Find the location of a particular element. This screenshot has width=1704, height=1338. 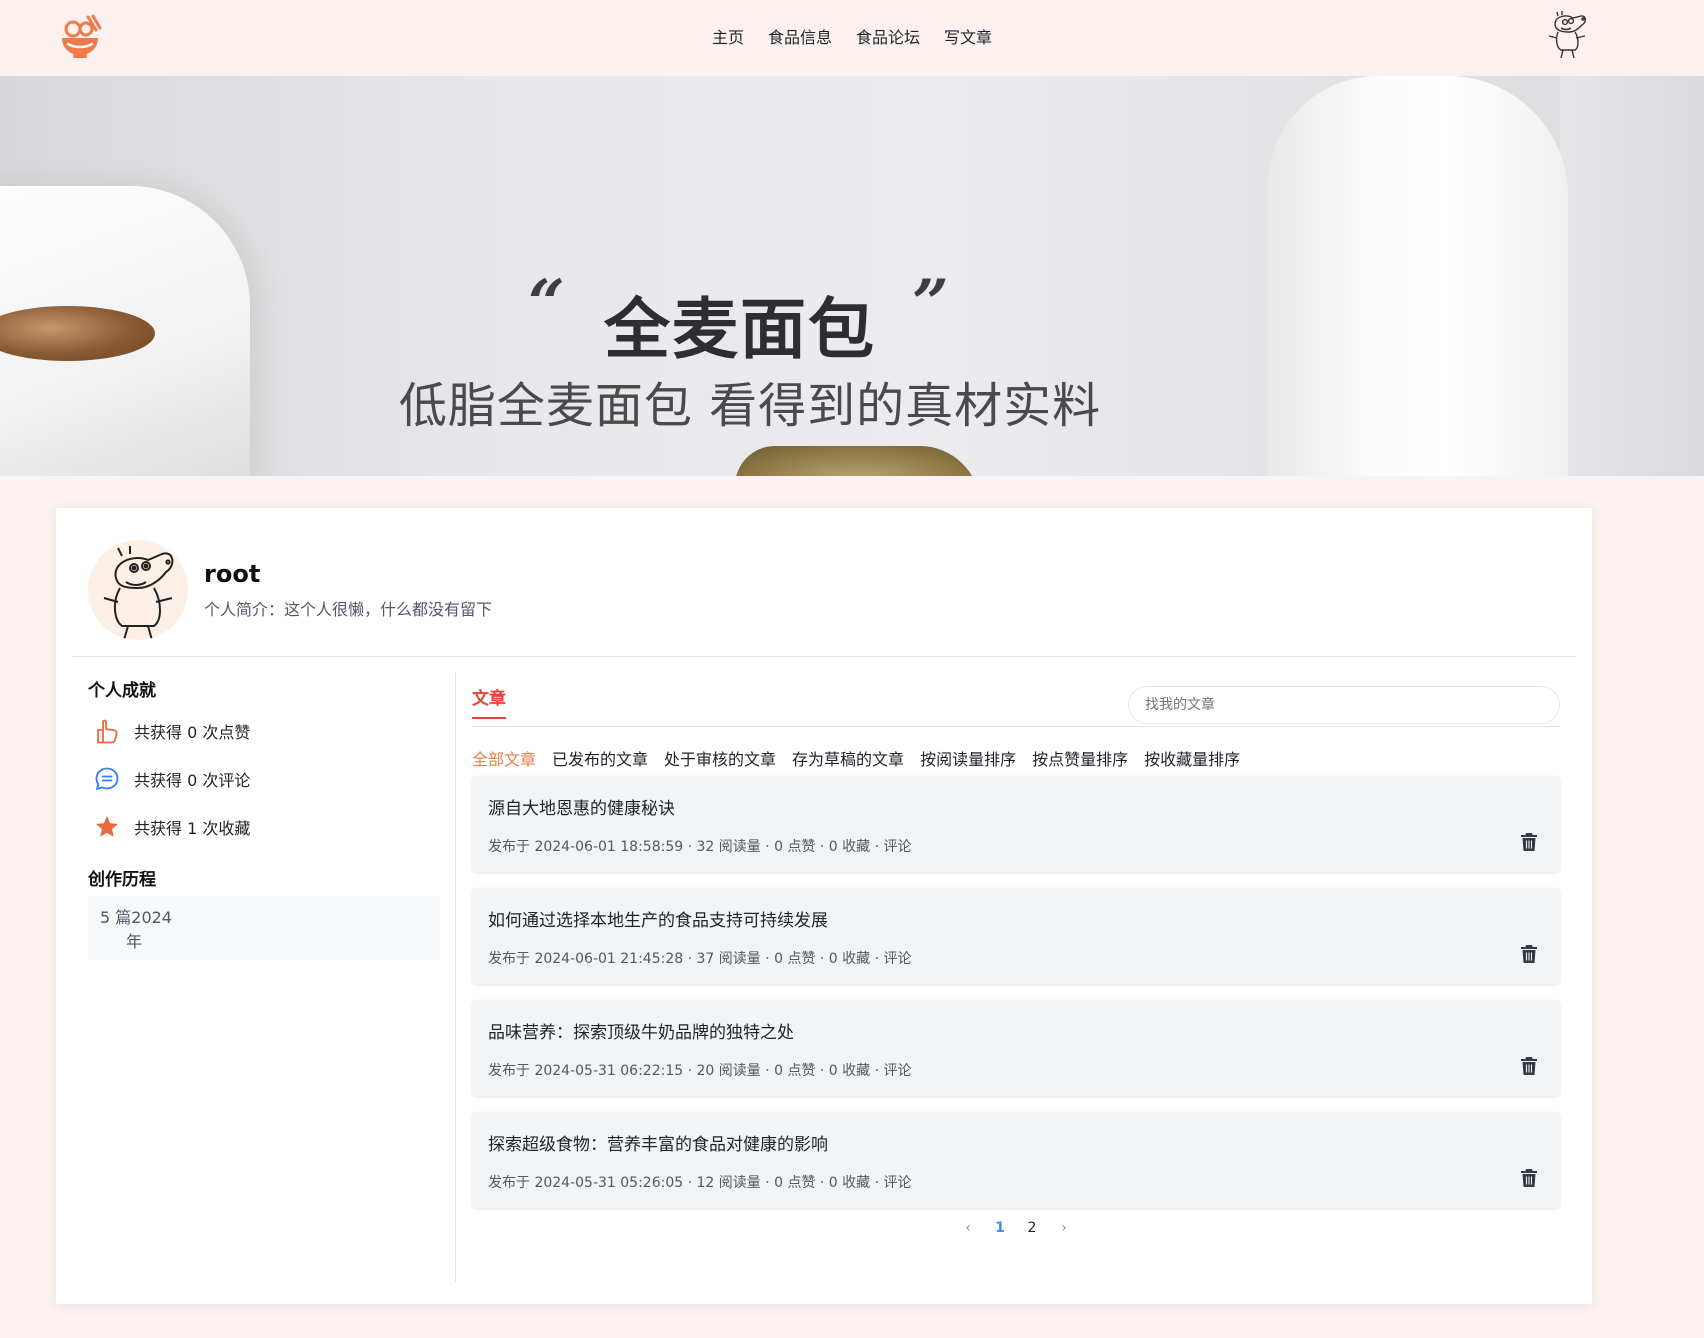

tab-underline is located at coordinates (1016, 726).